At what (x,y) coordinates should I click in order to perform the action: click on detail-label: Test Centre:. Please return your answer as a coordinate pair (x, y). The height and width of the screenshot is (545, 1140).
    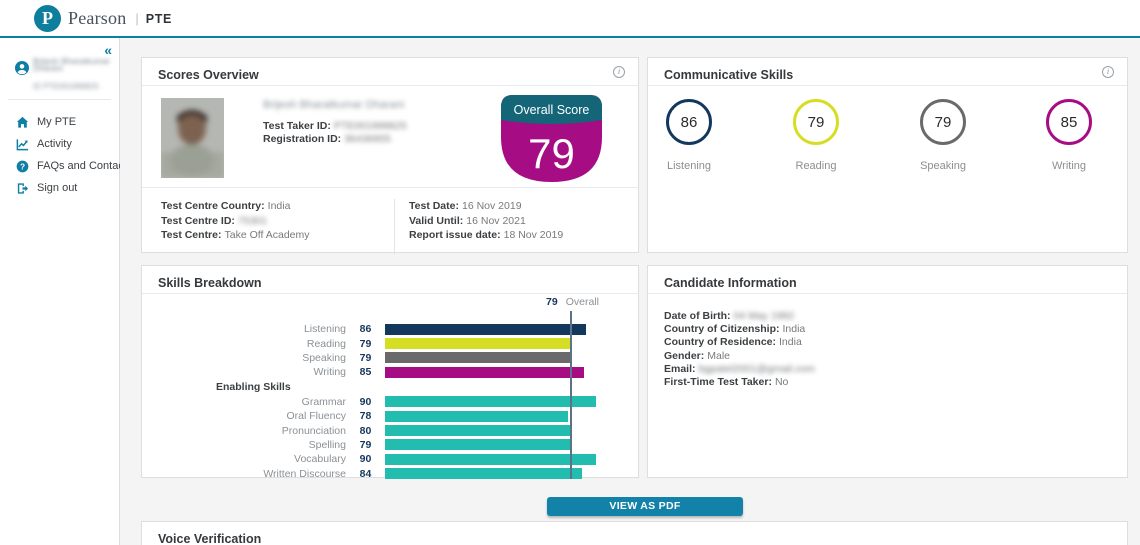
    Looking at the image, I should click on (191, 235).